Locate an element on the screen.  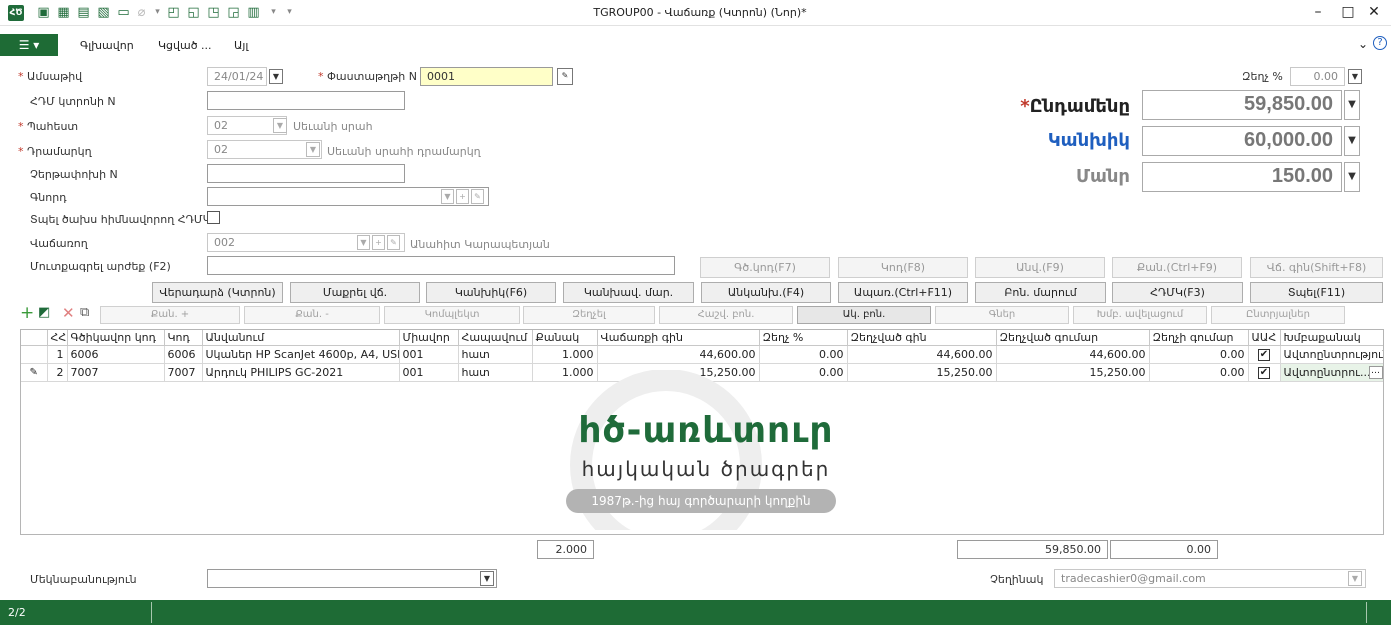
cell-discount-pct: 0.00 is located at coordinates (803, 354).